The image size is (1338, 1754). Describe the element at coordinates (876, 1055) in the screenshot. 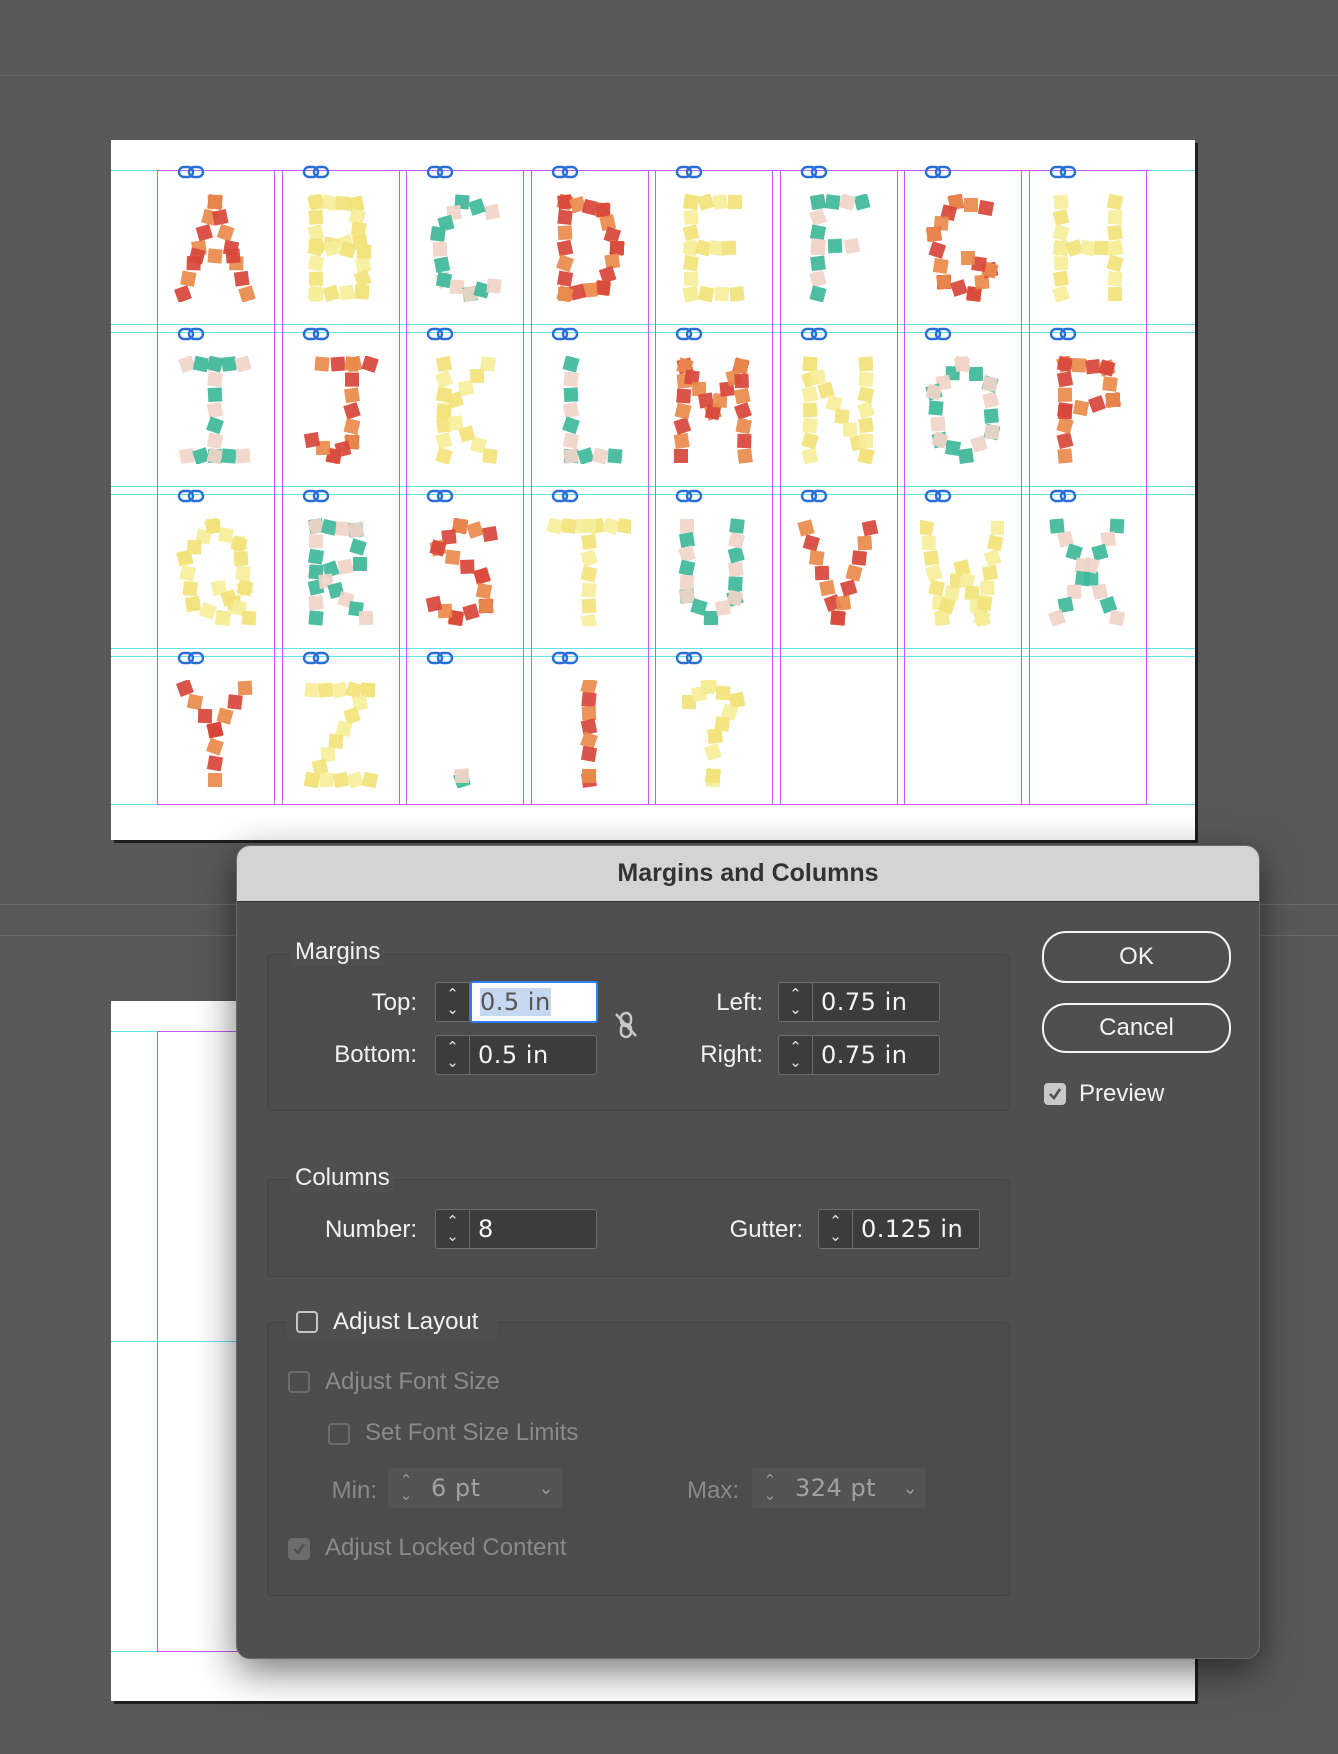

I see `right-margin-input: 0.75 in` at that location.